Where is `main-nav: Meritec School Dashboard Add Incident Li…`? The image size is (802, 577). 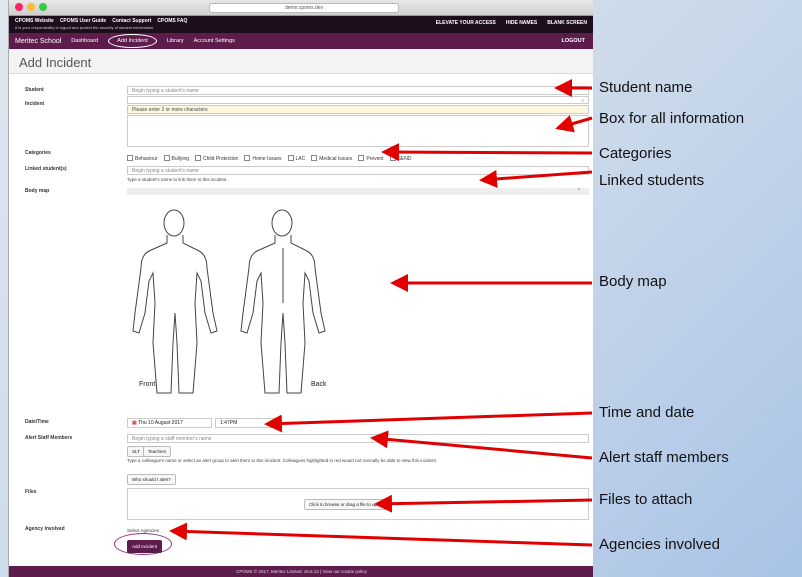
main-nav: Meritec School Dashboard Add Incident Li… is located at coordinates (301, 41).